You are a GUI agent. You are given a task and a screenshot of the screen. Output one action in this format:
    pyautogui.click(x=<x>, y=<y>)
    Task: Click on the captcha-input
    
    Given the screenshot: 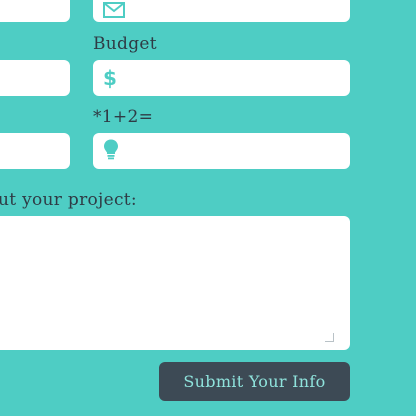 What is the action you would take?
    pyautogui.click(x=236, y=151)
    